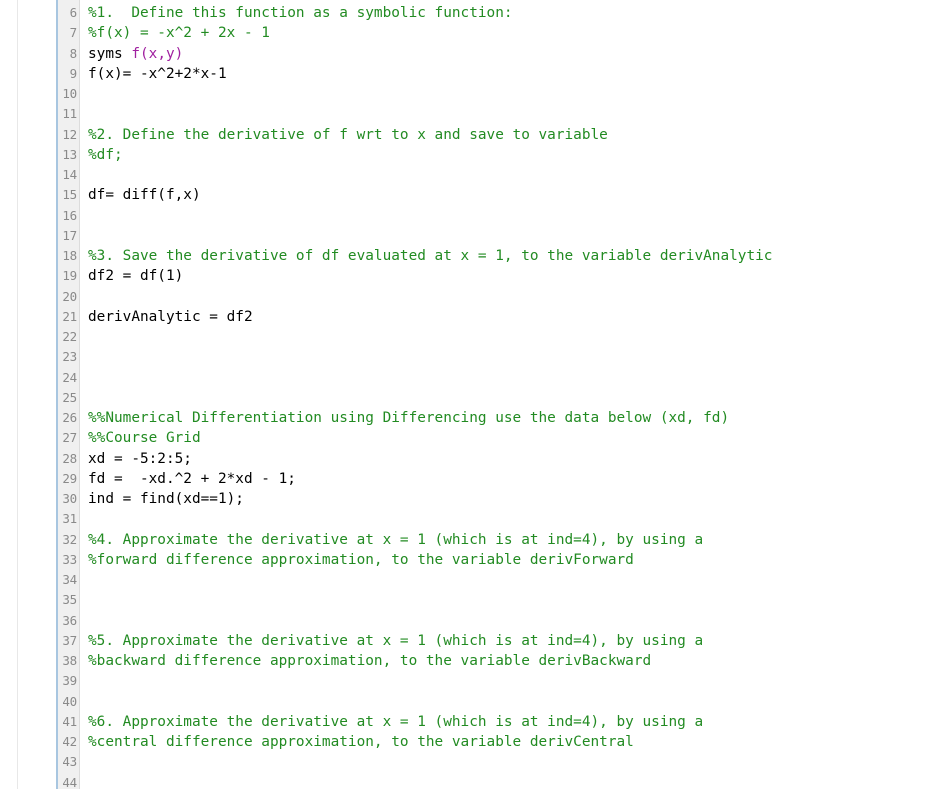 The image size is (949, 793). Describe the element at coordinates (69, 762) in the screenshot. I see `line-number: 43` at that location.